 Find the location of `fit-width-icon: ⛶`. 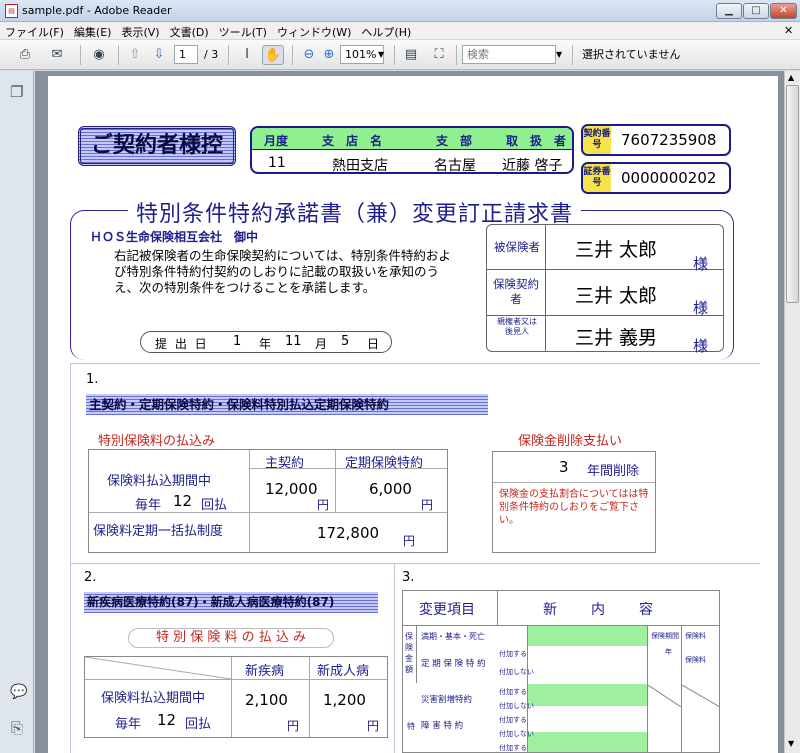

fit-width-icon: ⛶ is located at coordinates (439, 55).